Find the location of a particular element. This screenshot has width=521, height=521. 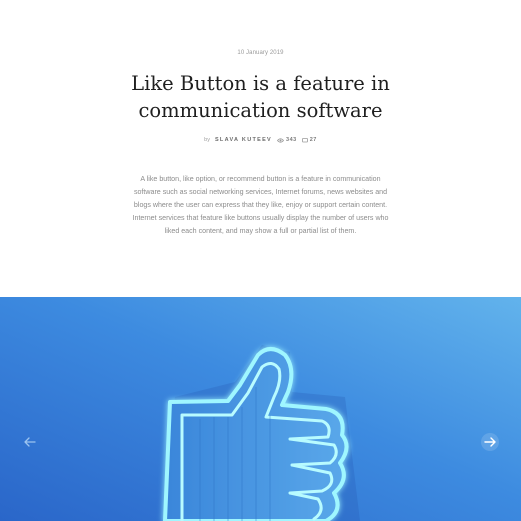

carousel-next-button is located at coordinates (490, 442).